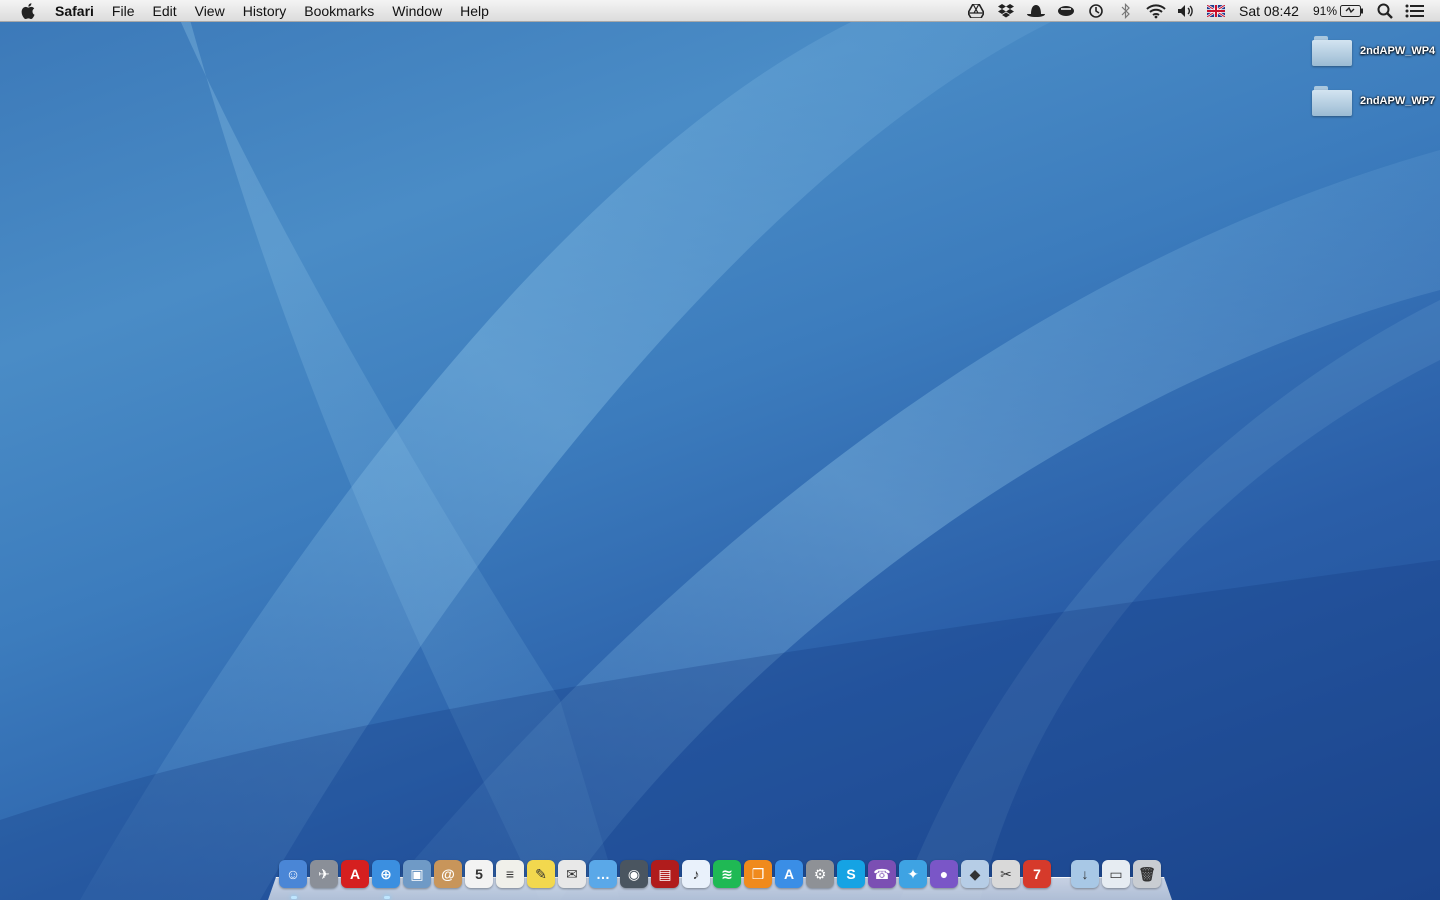 The width and height of the screenshot is (1440, 900). I want to click on fantastical-icon: 7, so click(1037, 874).